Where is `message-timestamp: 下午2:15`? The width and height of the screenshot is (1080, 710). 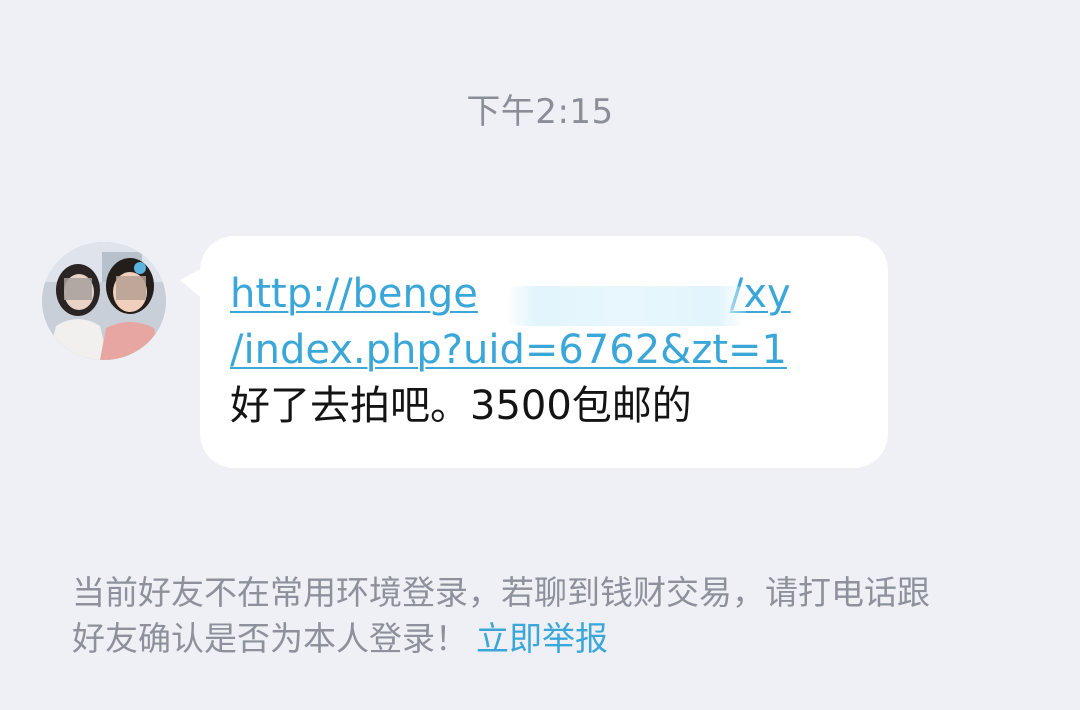
message-timestamp: 下午2:15 is located at coordinates (540, 112).